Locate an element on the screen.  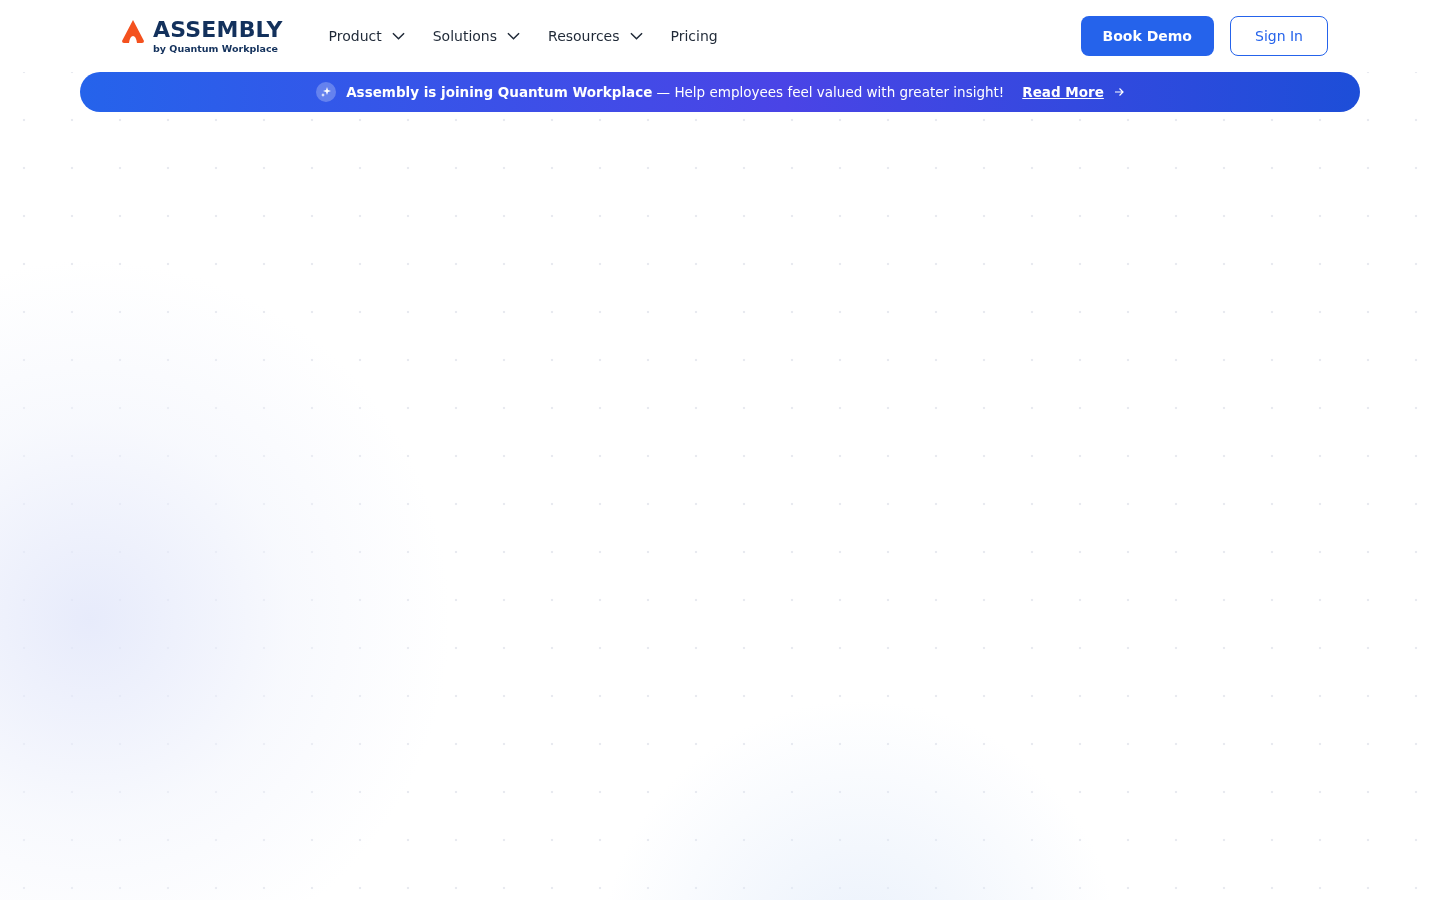
sign-in-button: Sign In is located at coordinates (1279, 36).